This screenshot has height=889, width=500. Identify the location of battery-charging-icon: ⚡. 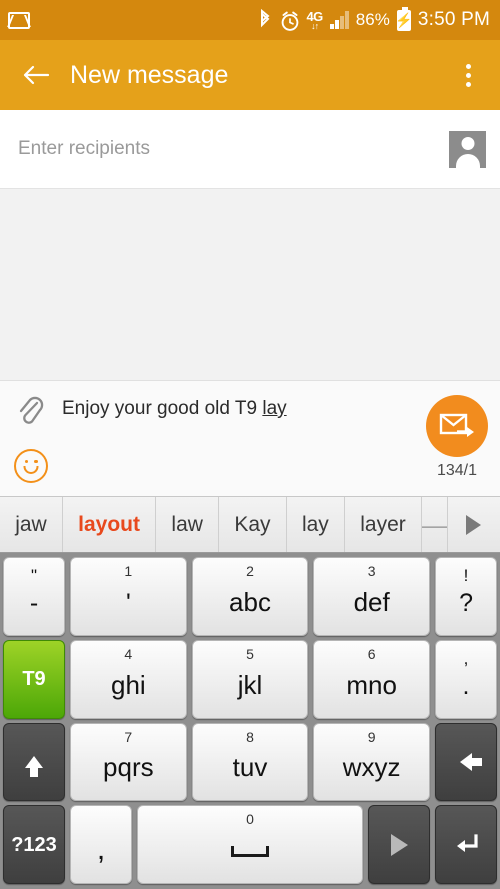
(404, 18).